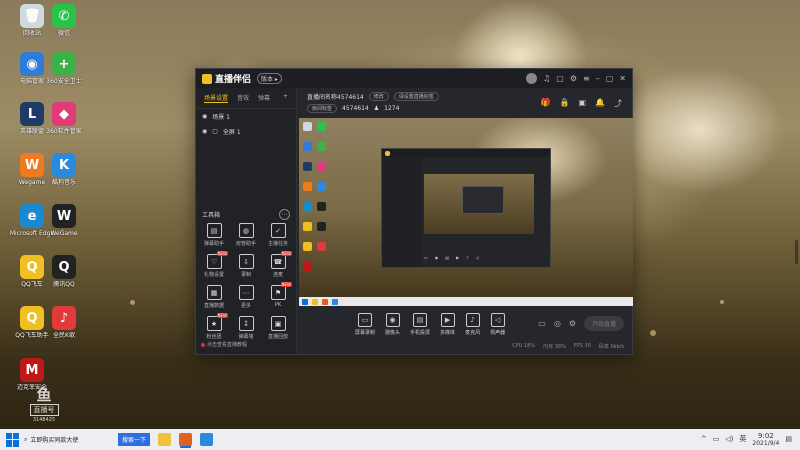 This screenshot has height=450, width=800. What do you see at coordinates (277, 337) in the screenshot?
I see `tool-label: 直播回放` at bounding box center [277, 337].